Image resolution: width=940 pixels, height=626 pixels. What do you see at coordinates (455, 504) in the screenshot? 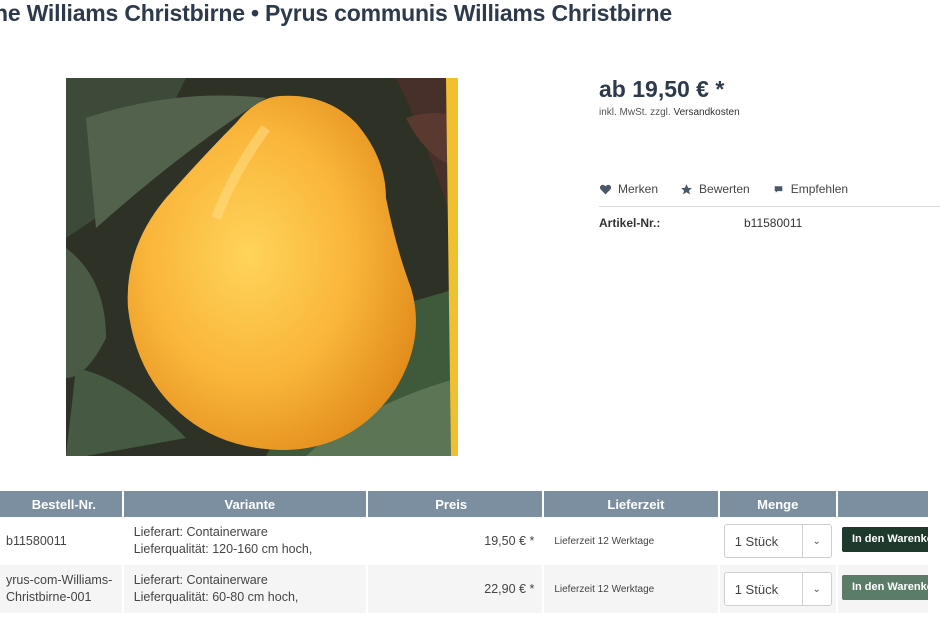
I see `header-preis: Preis` at bounding box center [455, 504].